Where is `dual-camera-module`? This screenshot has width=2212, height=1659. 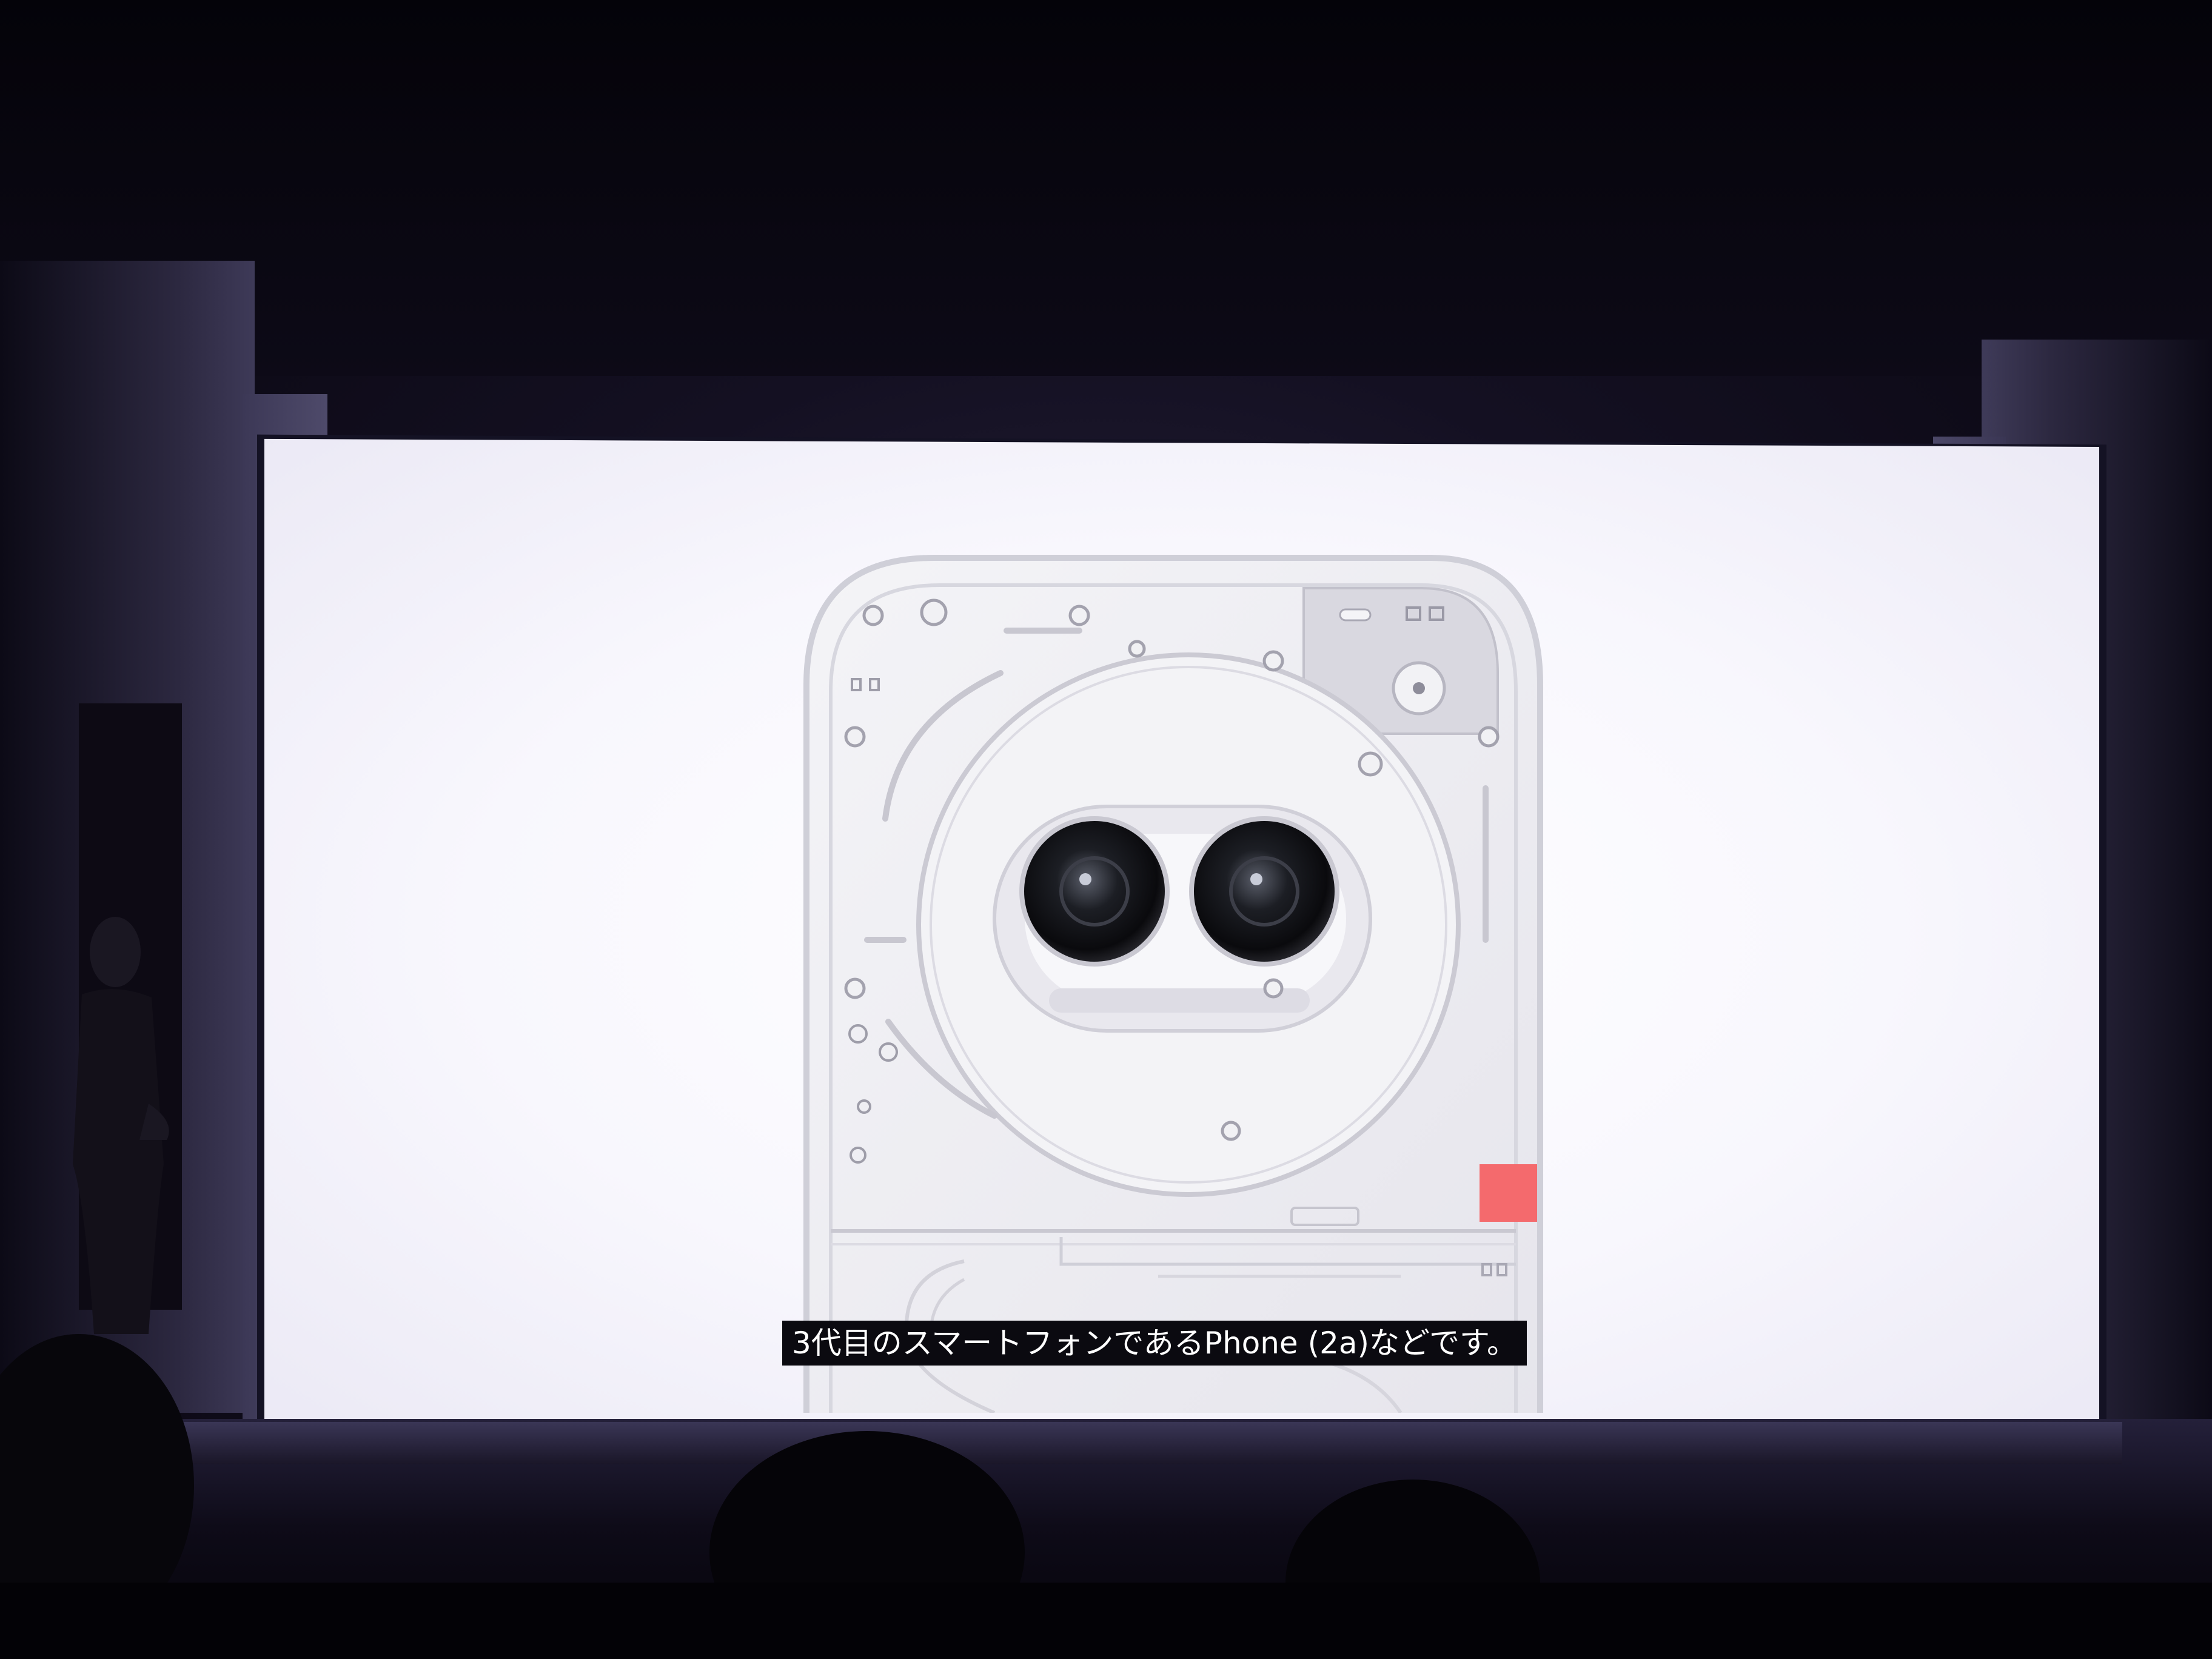 dual-camera-module is located at coordinates (1182, 919).